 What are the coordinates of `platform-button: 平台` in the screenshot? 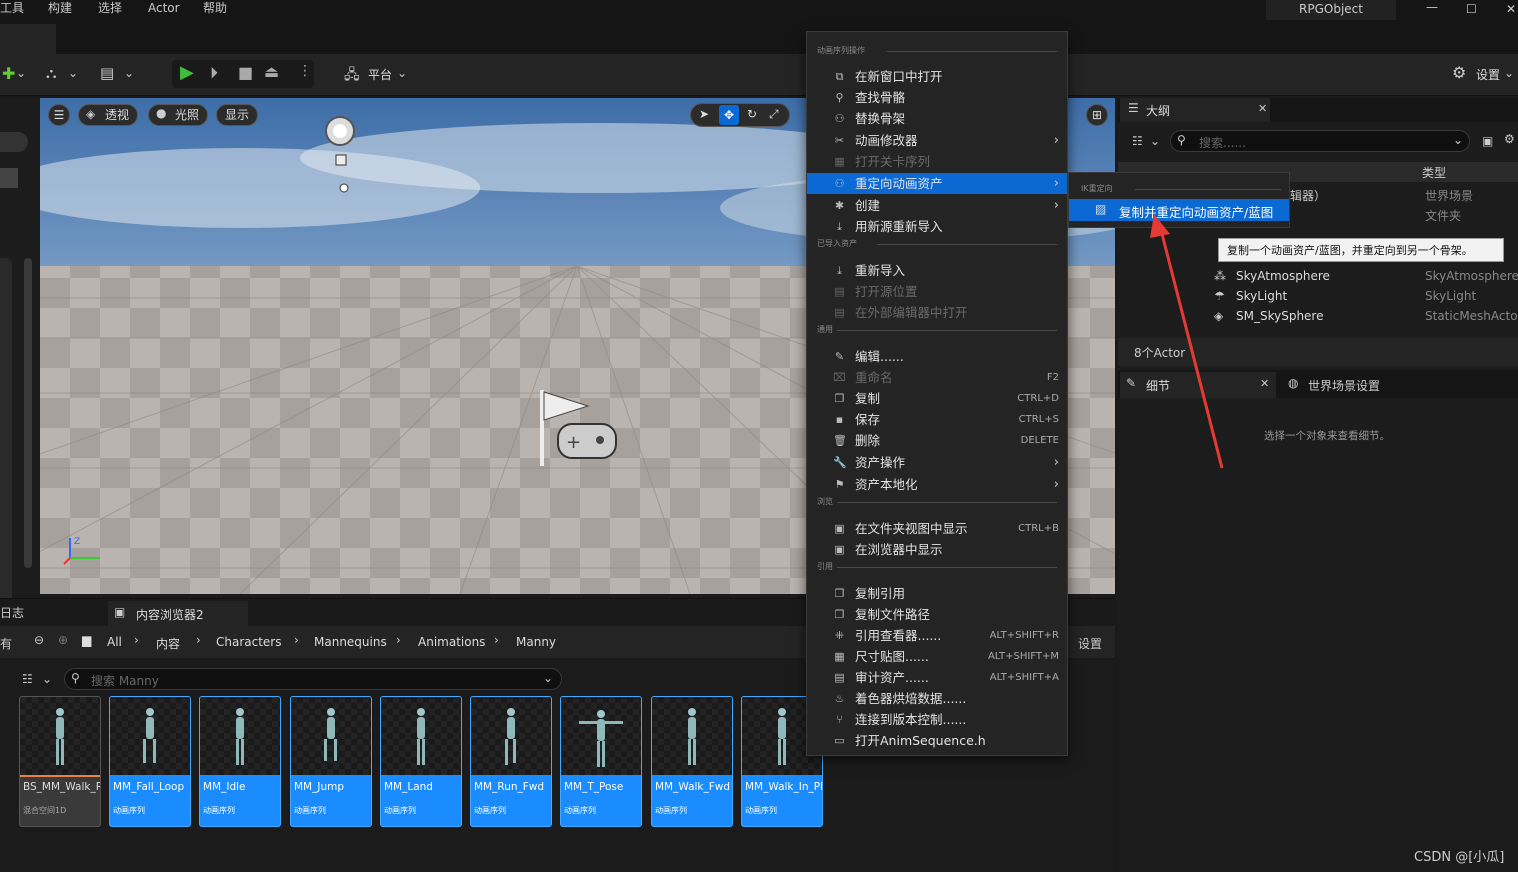 It's located at (380, 74).